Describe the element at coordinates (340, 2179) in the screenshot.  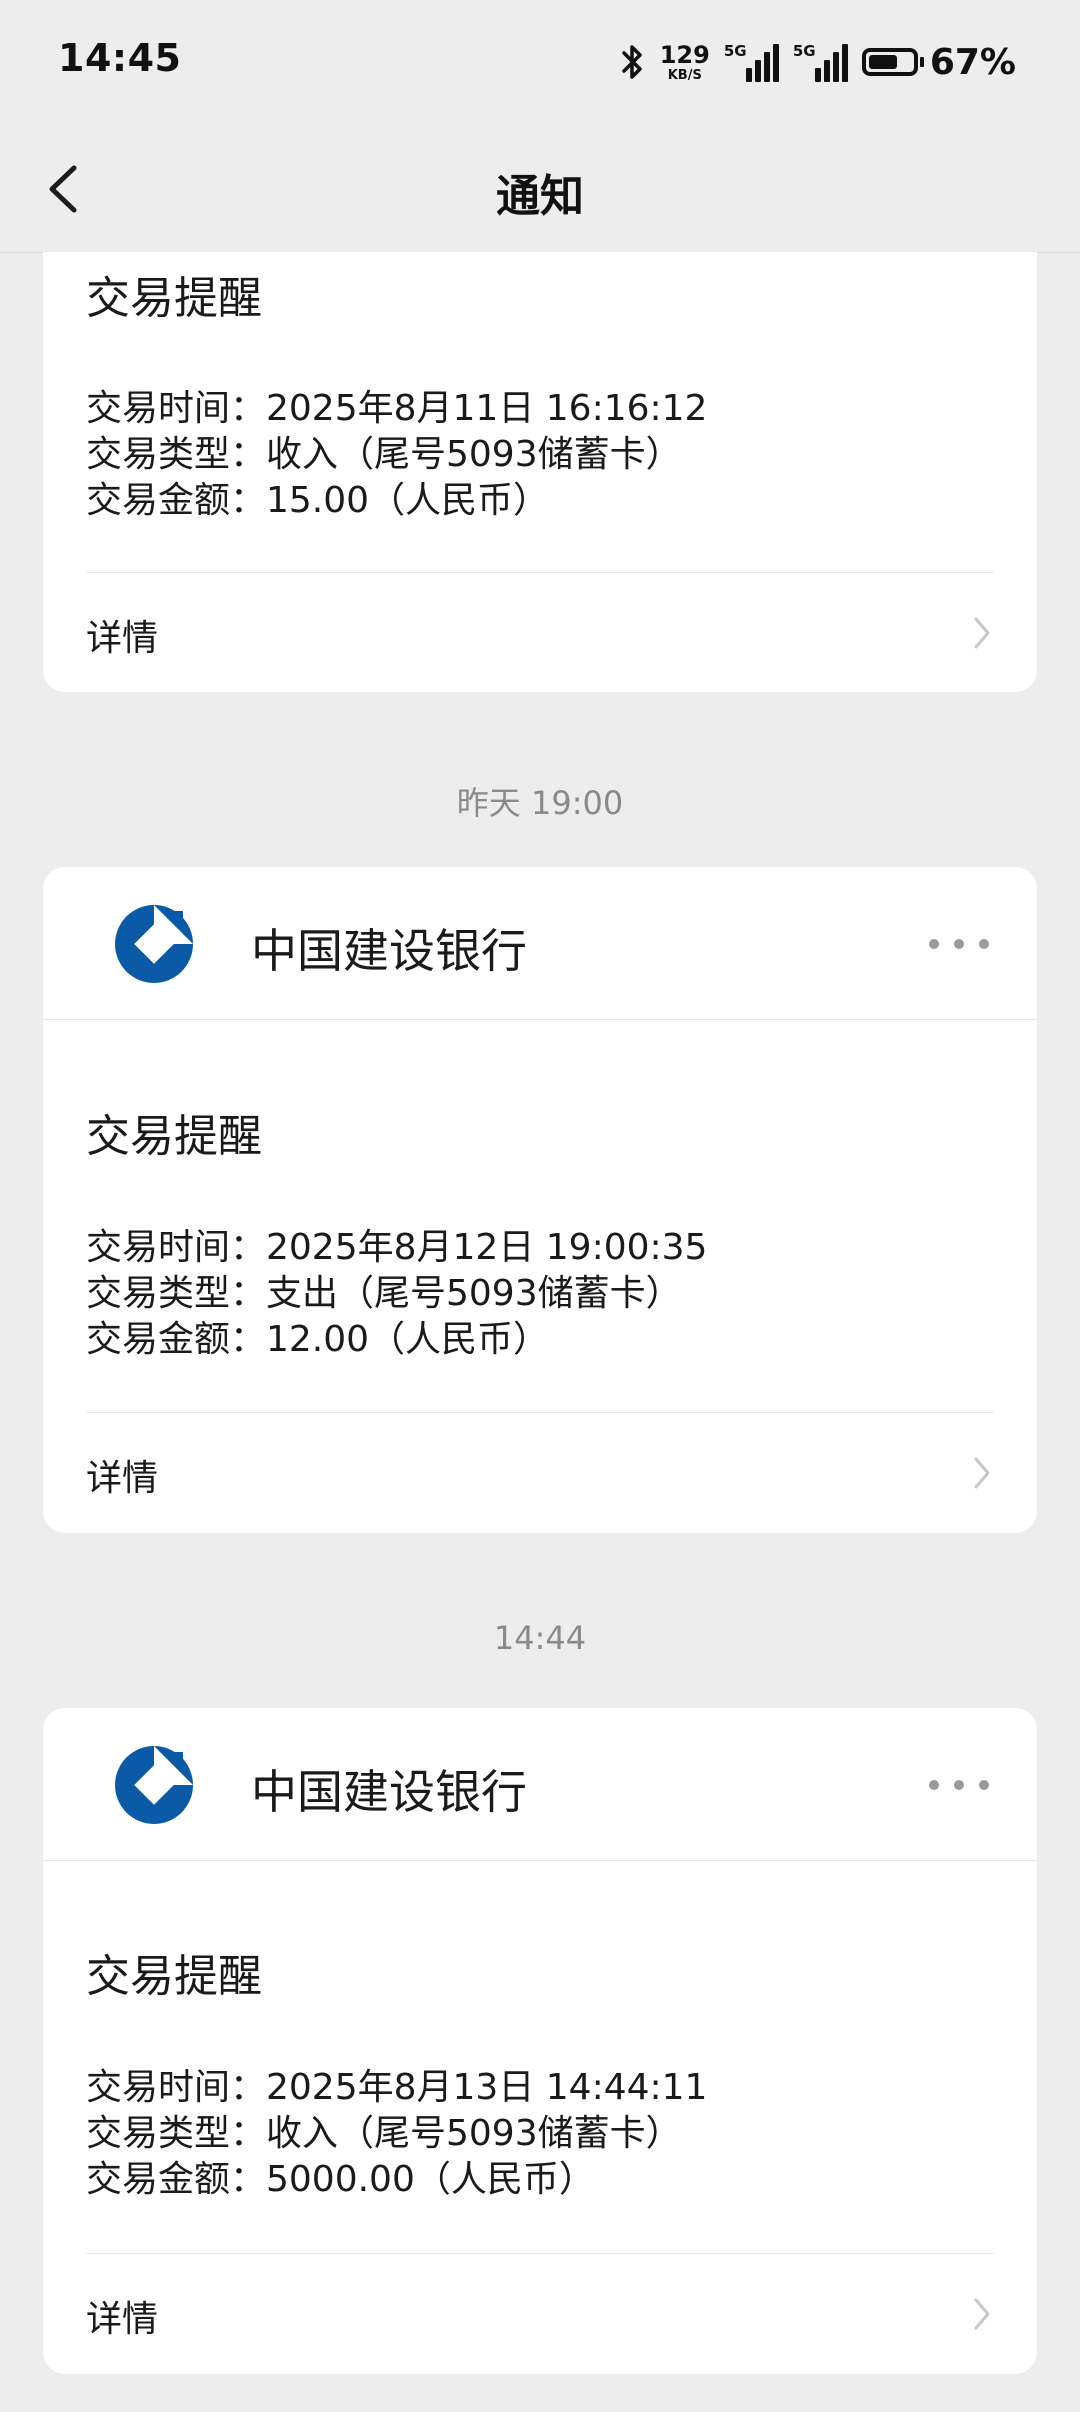
I see `transaction-amount: 交易金额：5000.00（人民币）` at that location.